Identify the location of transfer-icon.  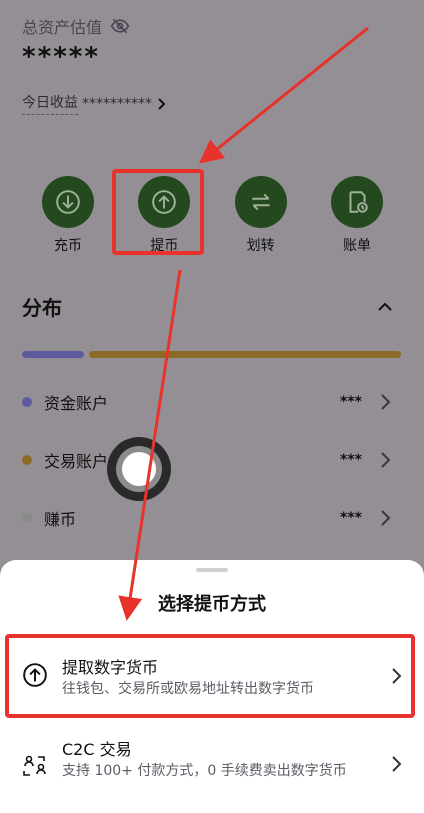
(260, 202).